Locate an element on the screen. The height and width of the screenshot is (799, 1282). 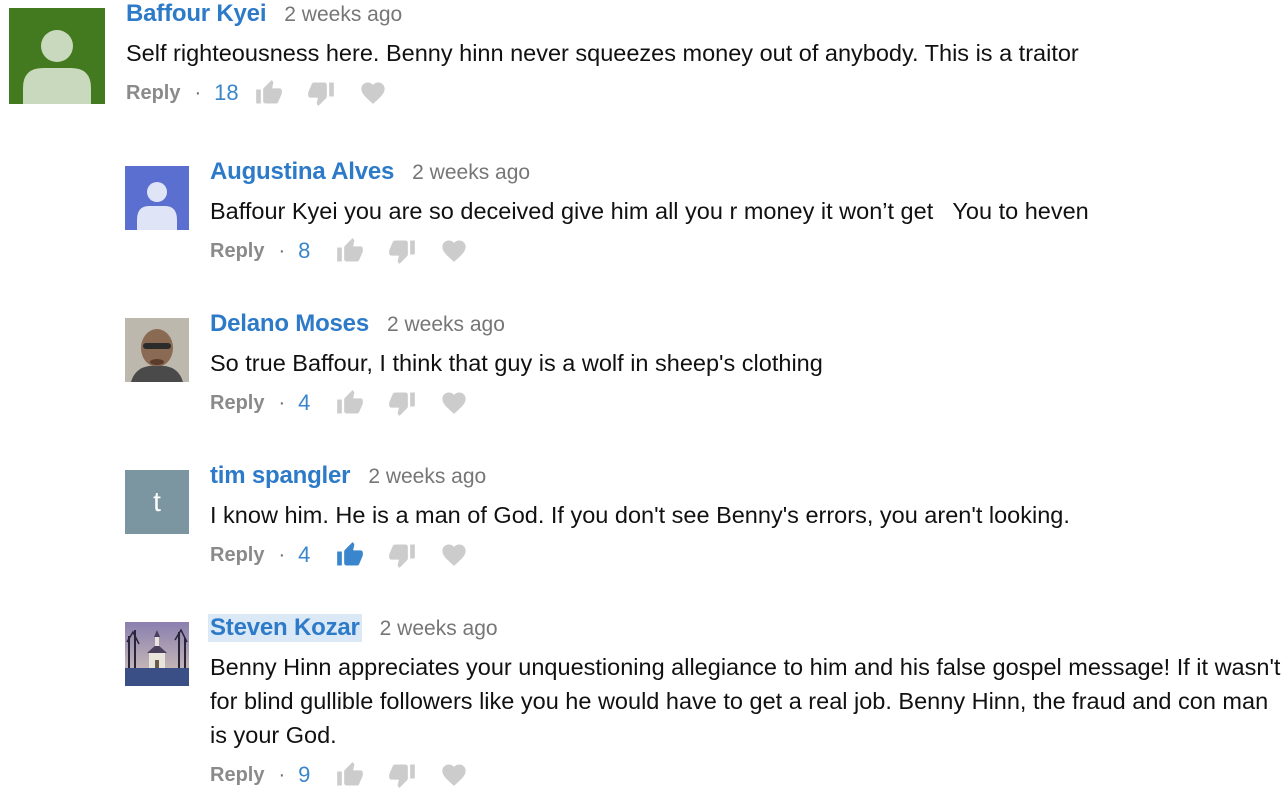
author-name: Augustina Alves is located at coordinates (302, 172).